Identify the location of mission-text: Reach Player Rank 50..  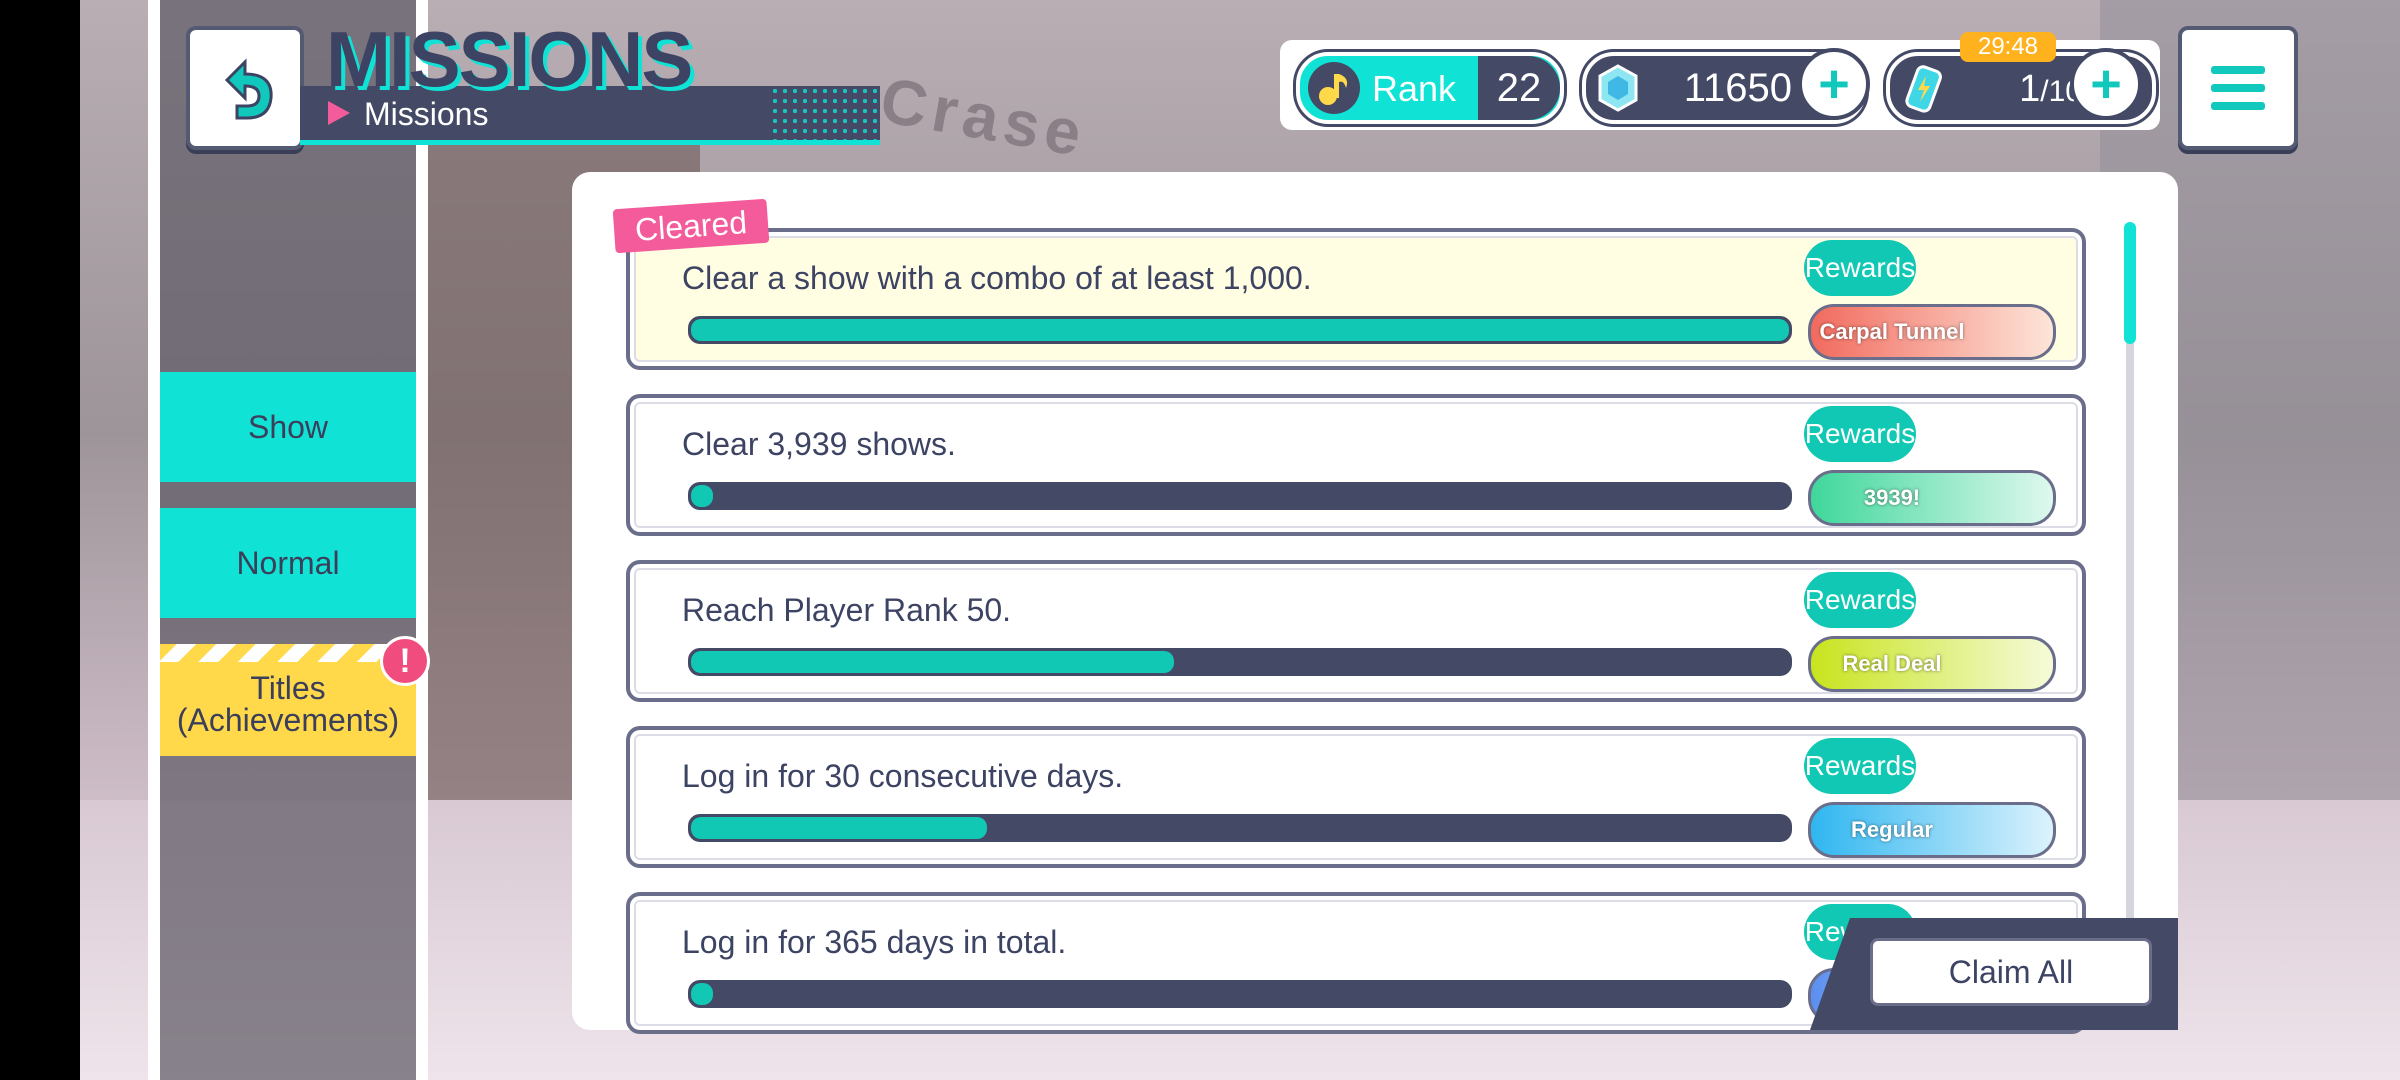
(847, 610).